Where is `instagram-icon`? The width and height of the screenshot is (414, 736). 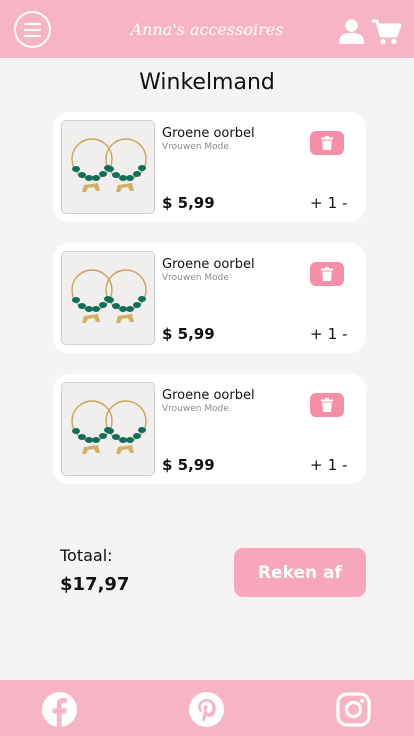 instagram-icon is located at coordinates (353, 709).